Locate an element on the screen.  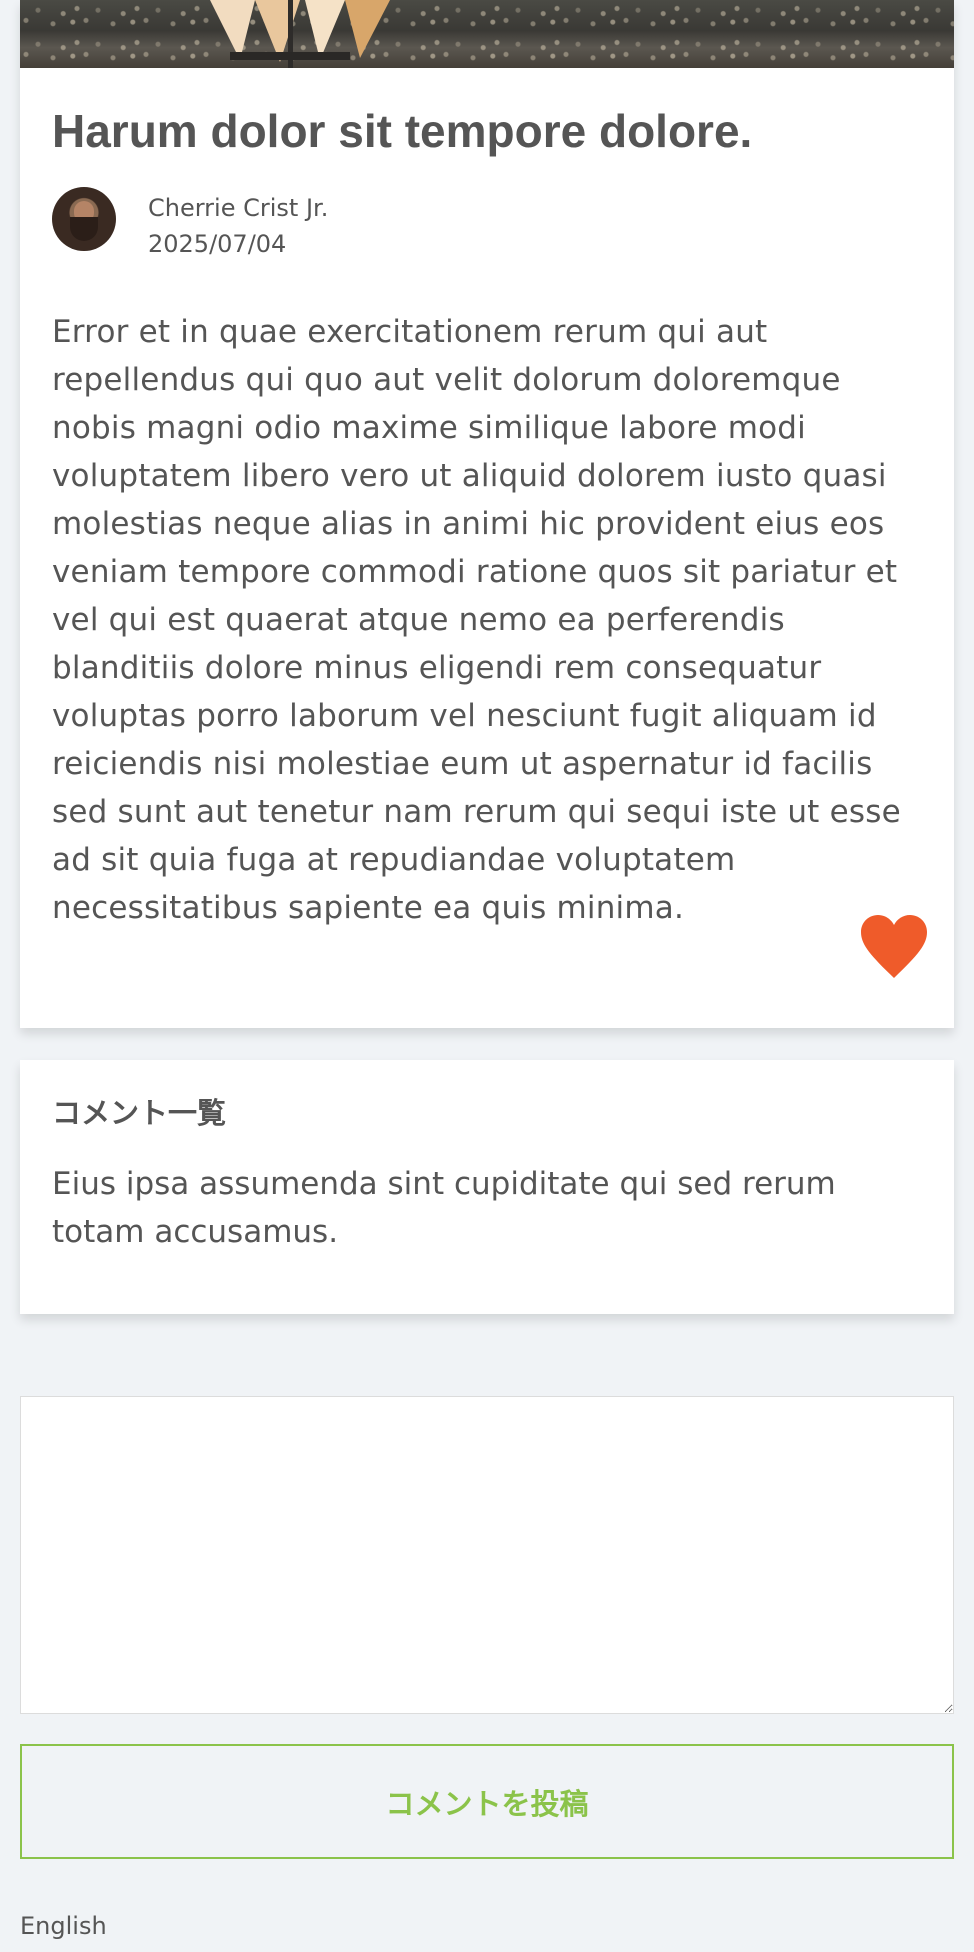
article-title: Harum dolor sit tempore dolore. is located at coordinates (402, 131).